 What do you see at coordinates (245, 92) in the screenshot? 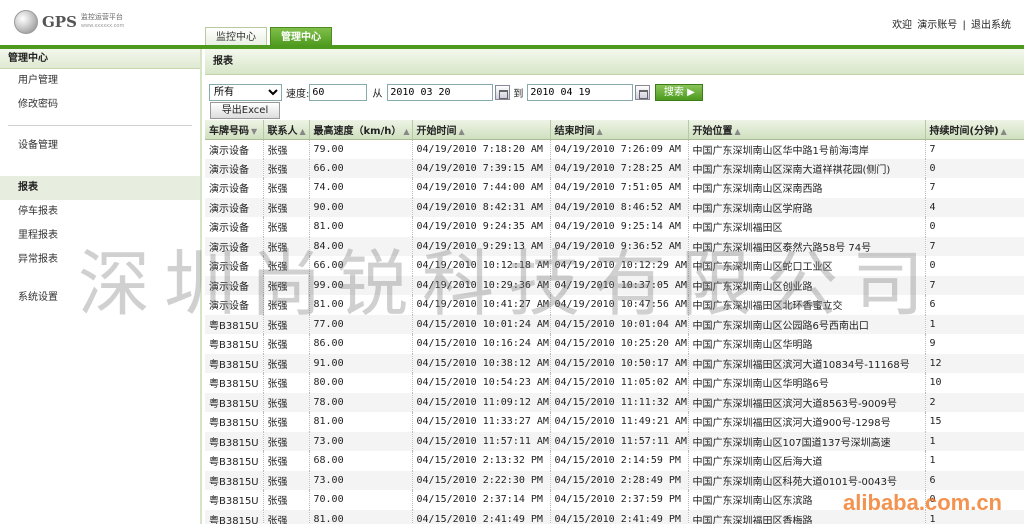
I see `vehicle-select: 所有` at bounding box center [245, 92].